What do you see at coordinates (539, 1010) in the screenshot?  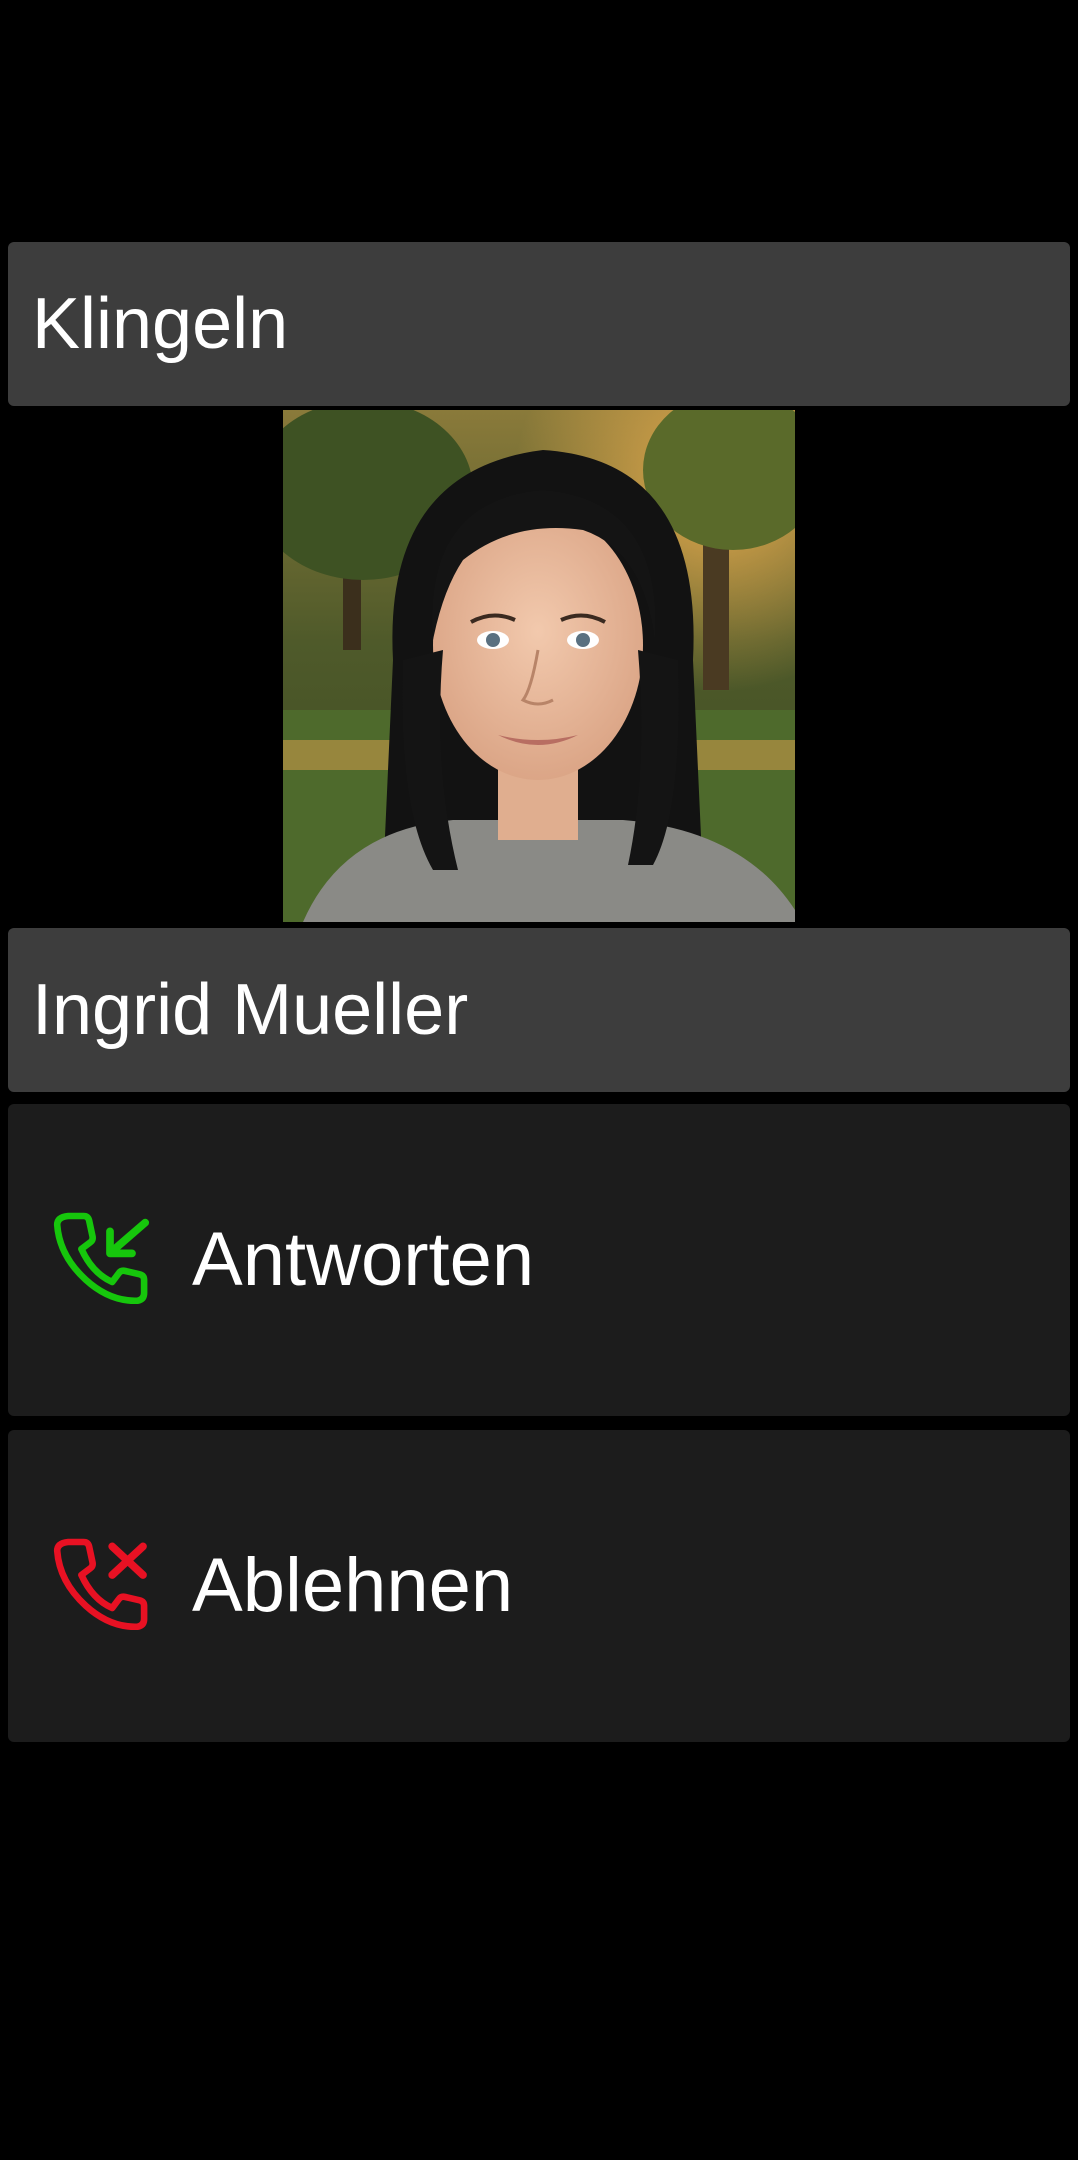 I see `caller-name-bar: Ingrid Mueller` at bounding box center [539, 1010].